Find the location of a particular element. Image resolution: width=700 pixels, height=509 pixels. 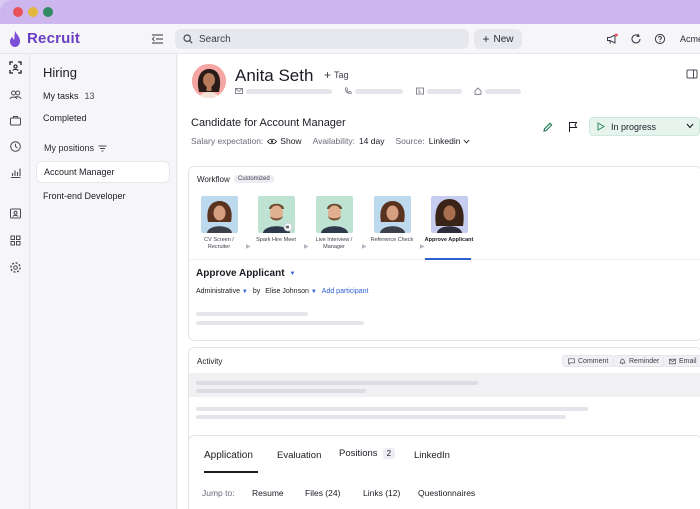

stage-type-dropdown: Administrative ▼ is located at coordinates (222, 291).